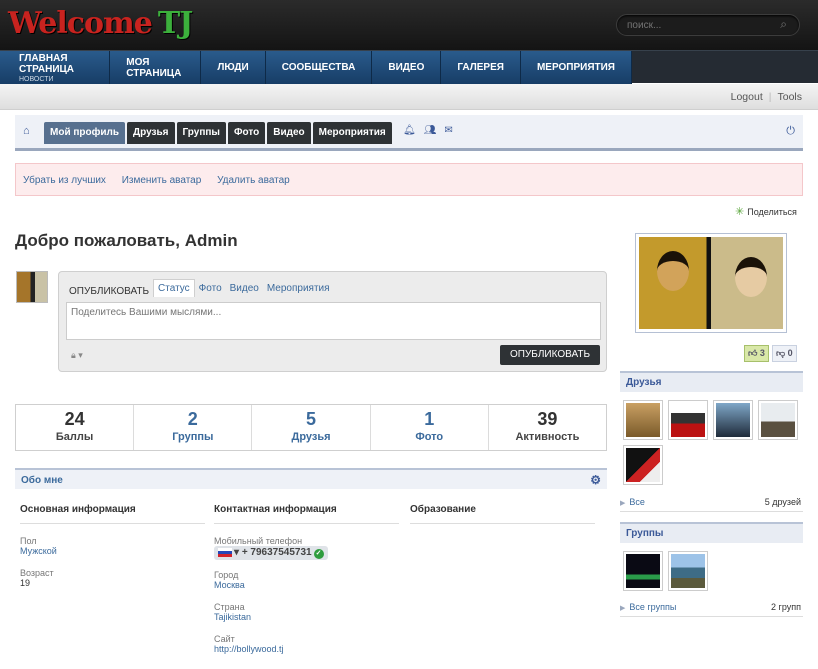 The image size is (818, 669). What do you see at coordinates (74, 419) in the screenshot?
I see `stat-value: 24` at bounding box center [74, 419].